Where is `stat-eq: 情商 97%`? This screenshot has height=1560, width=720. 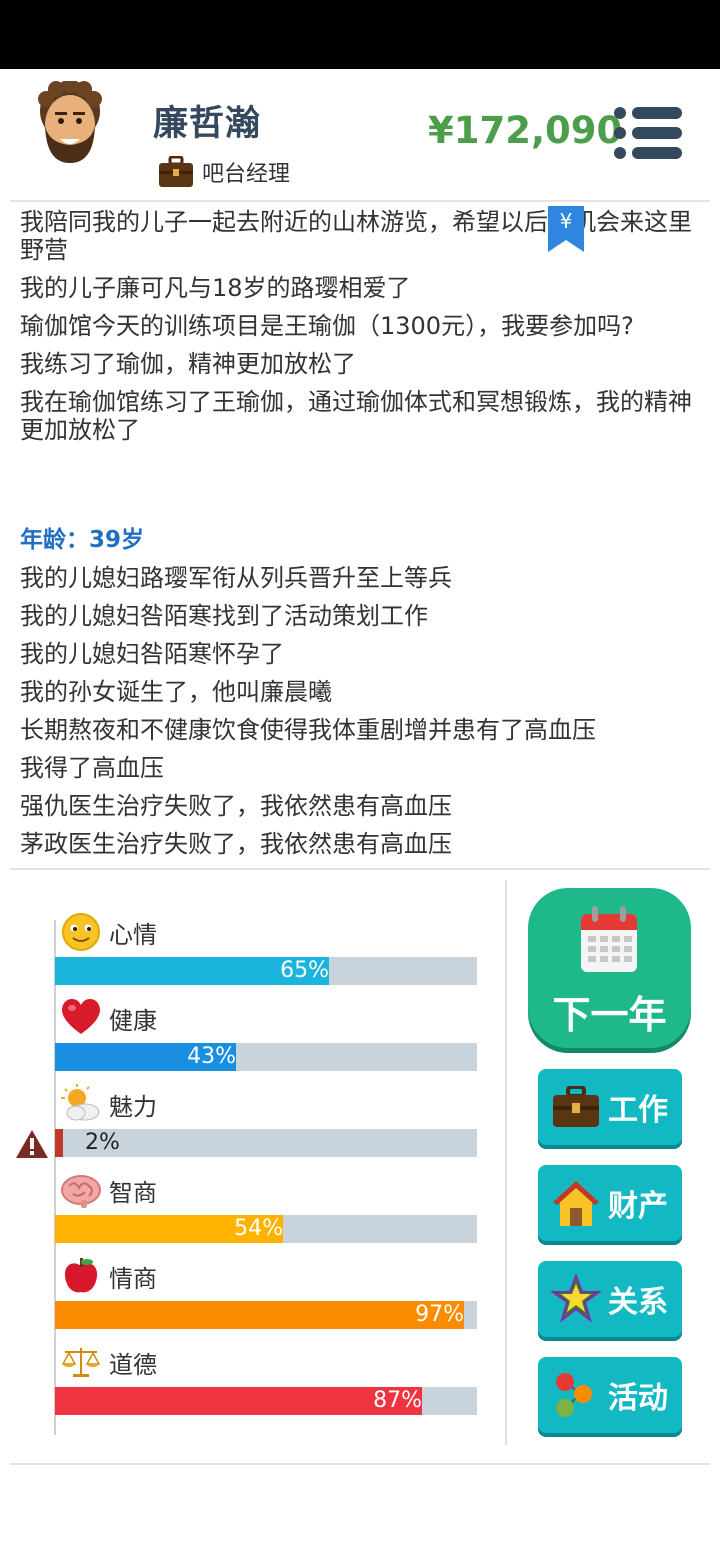 stat-eq: 情商 97% is located at coordinates (266, 1299).